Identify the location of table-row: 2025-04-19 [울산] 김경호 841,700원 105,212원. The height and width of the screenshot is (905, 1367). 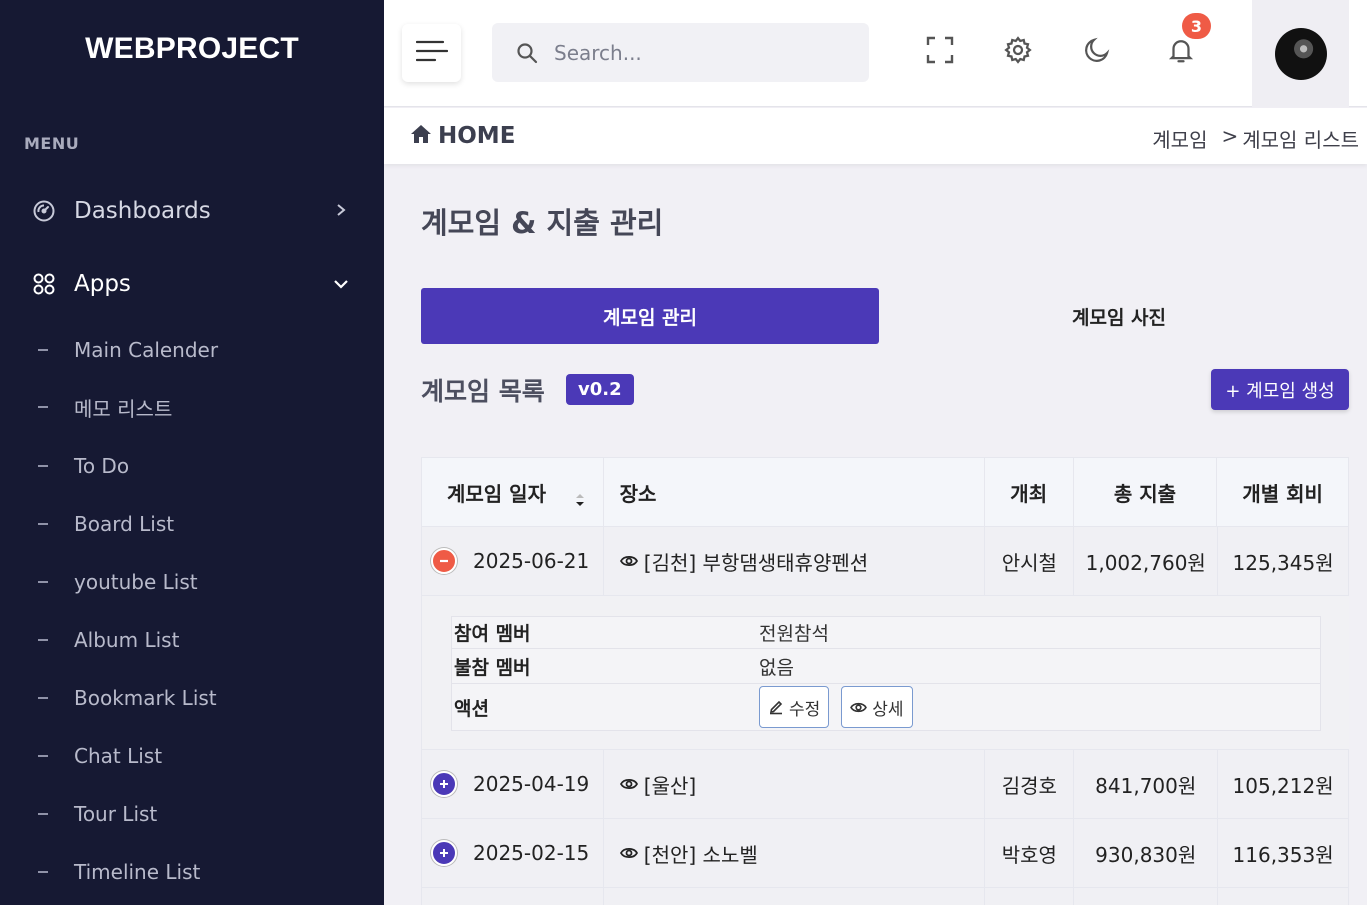
(885, 784).